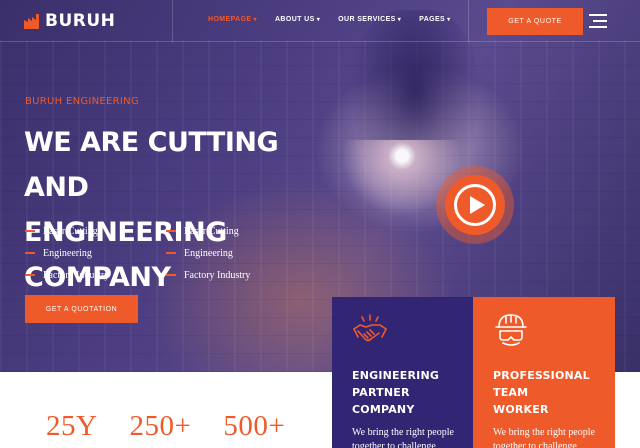 The width and height of the screenshot is (640, 448). What do you see at coordinates (31, 21) in the screenshot?
I see `factory-logo-icon` at bounding box center [31, 21].